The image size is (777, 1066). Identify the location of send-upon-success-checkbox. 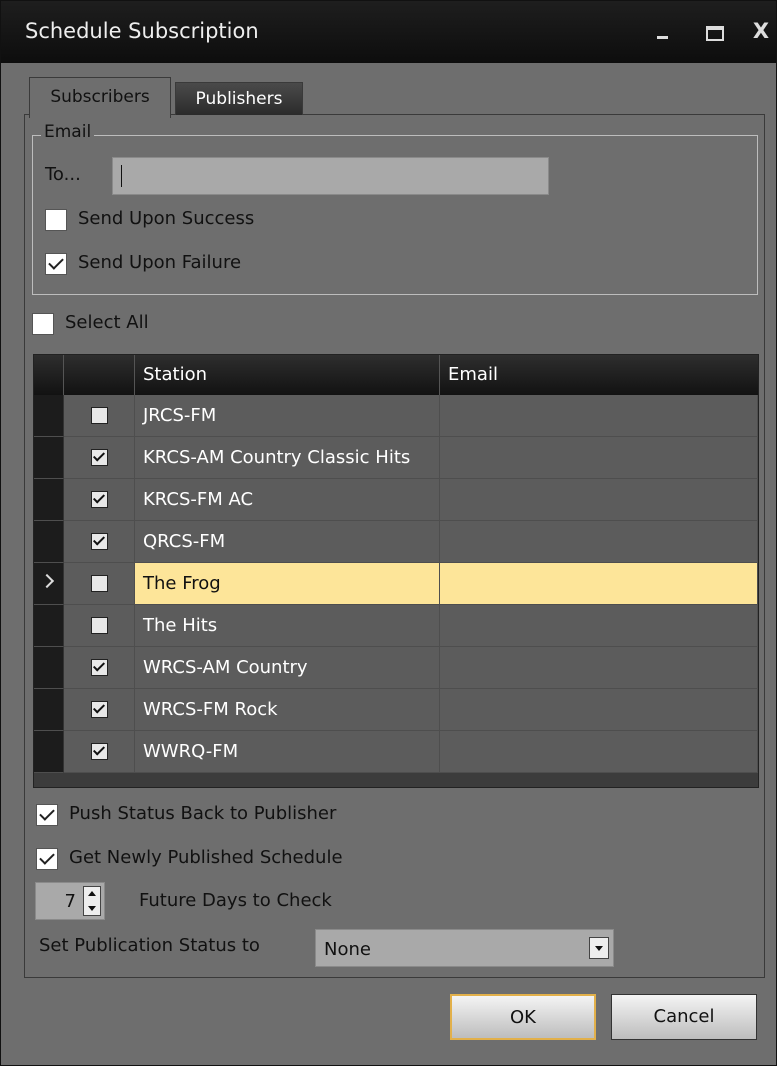
(56, 220).